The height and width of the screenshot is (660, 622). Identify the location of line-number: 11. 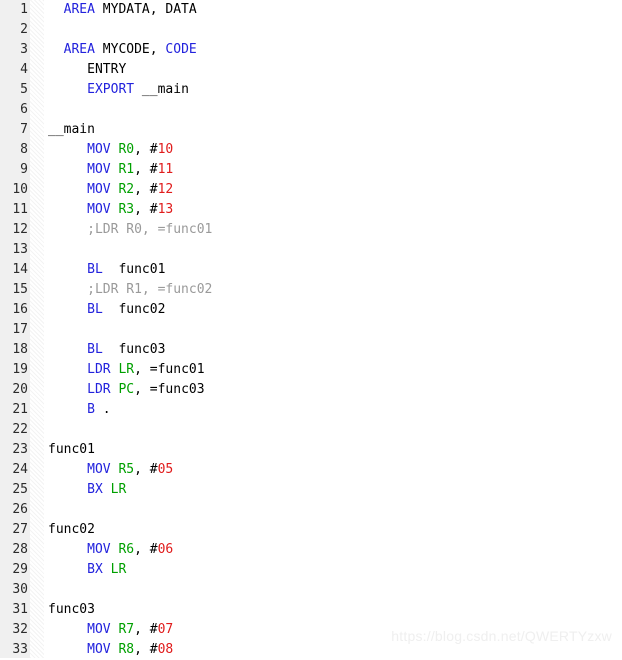
(20, 209).